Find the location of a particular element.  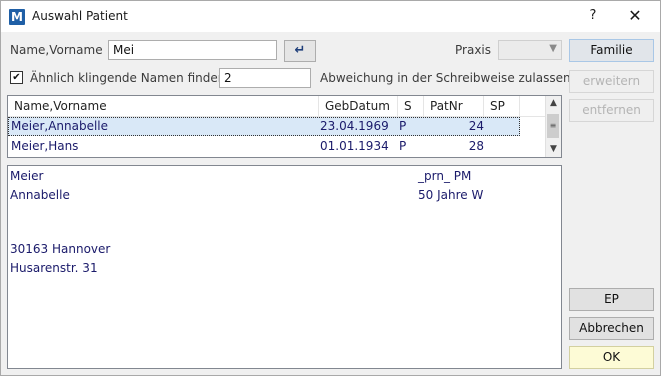

chevron-down-icon: ▼ is located at coordinates (553, 48).